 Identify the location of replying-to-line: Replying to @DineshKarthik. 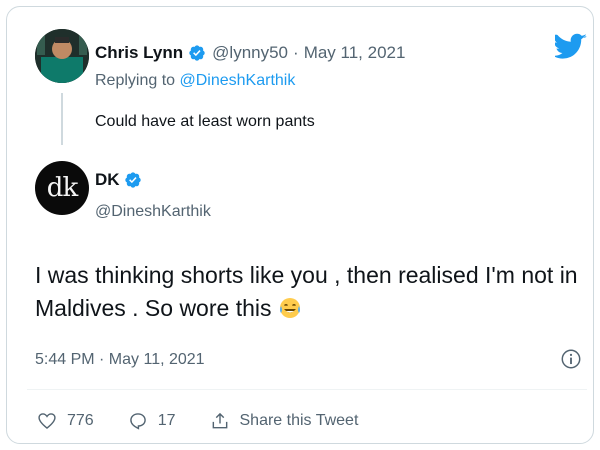
(195, 81).